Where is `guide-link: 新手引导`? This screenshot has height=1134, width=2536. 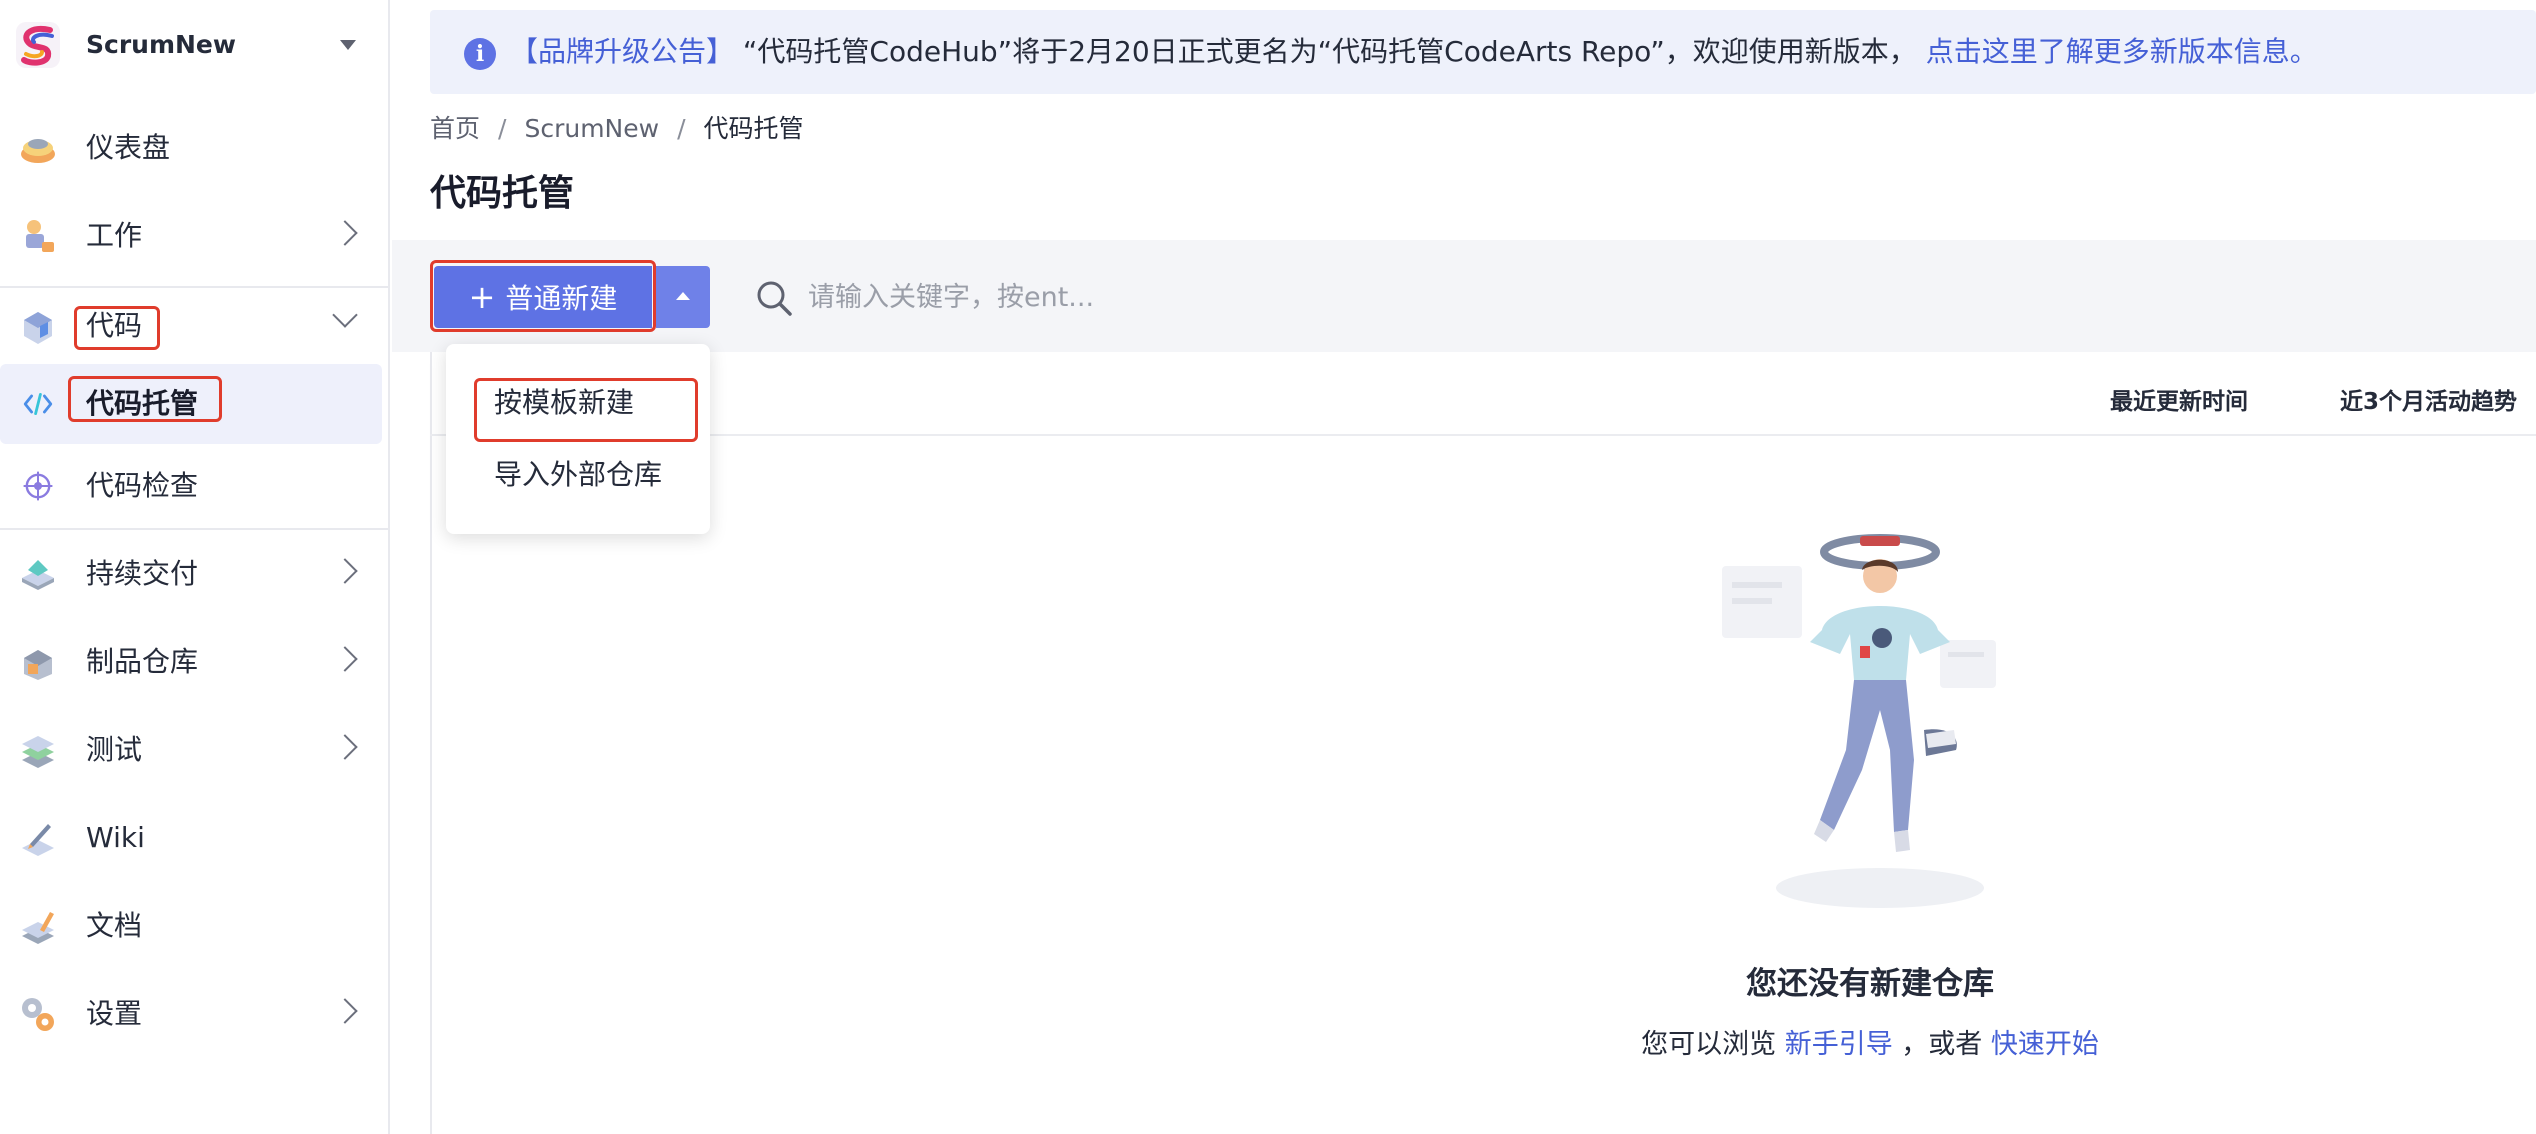
guide-link: 新手引导 is located at coordinates (1839, 1044).